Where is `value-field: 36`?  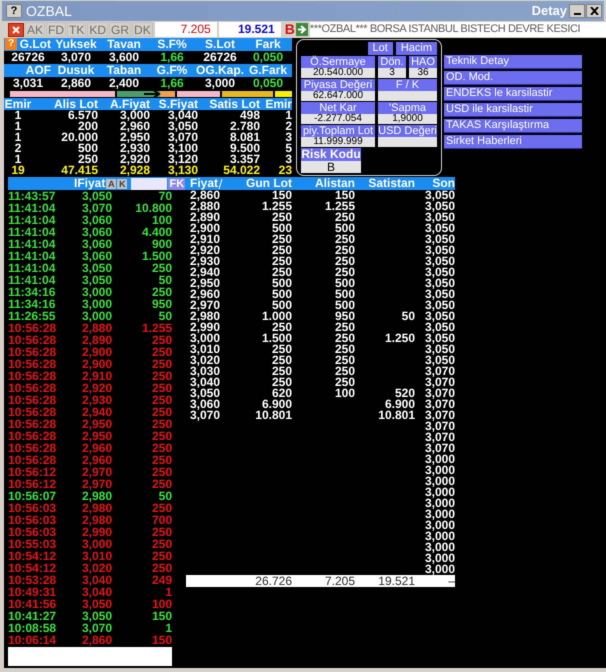 value-field: 36 is located at coordinates (423, 73).